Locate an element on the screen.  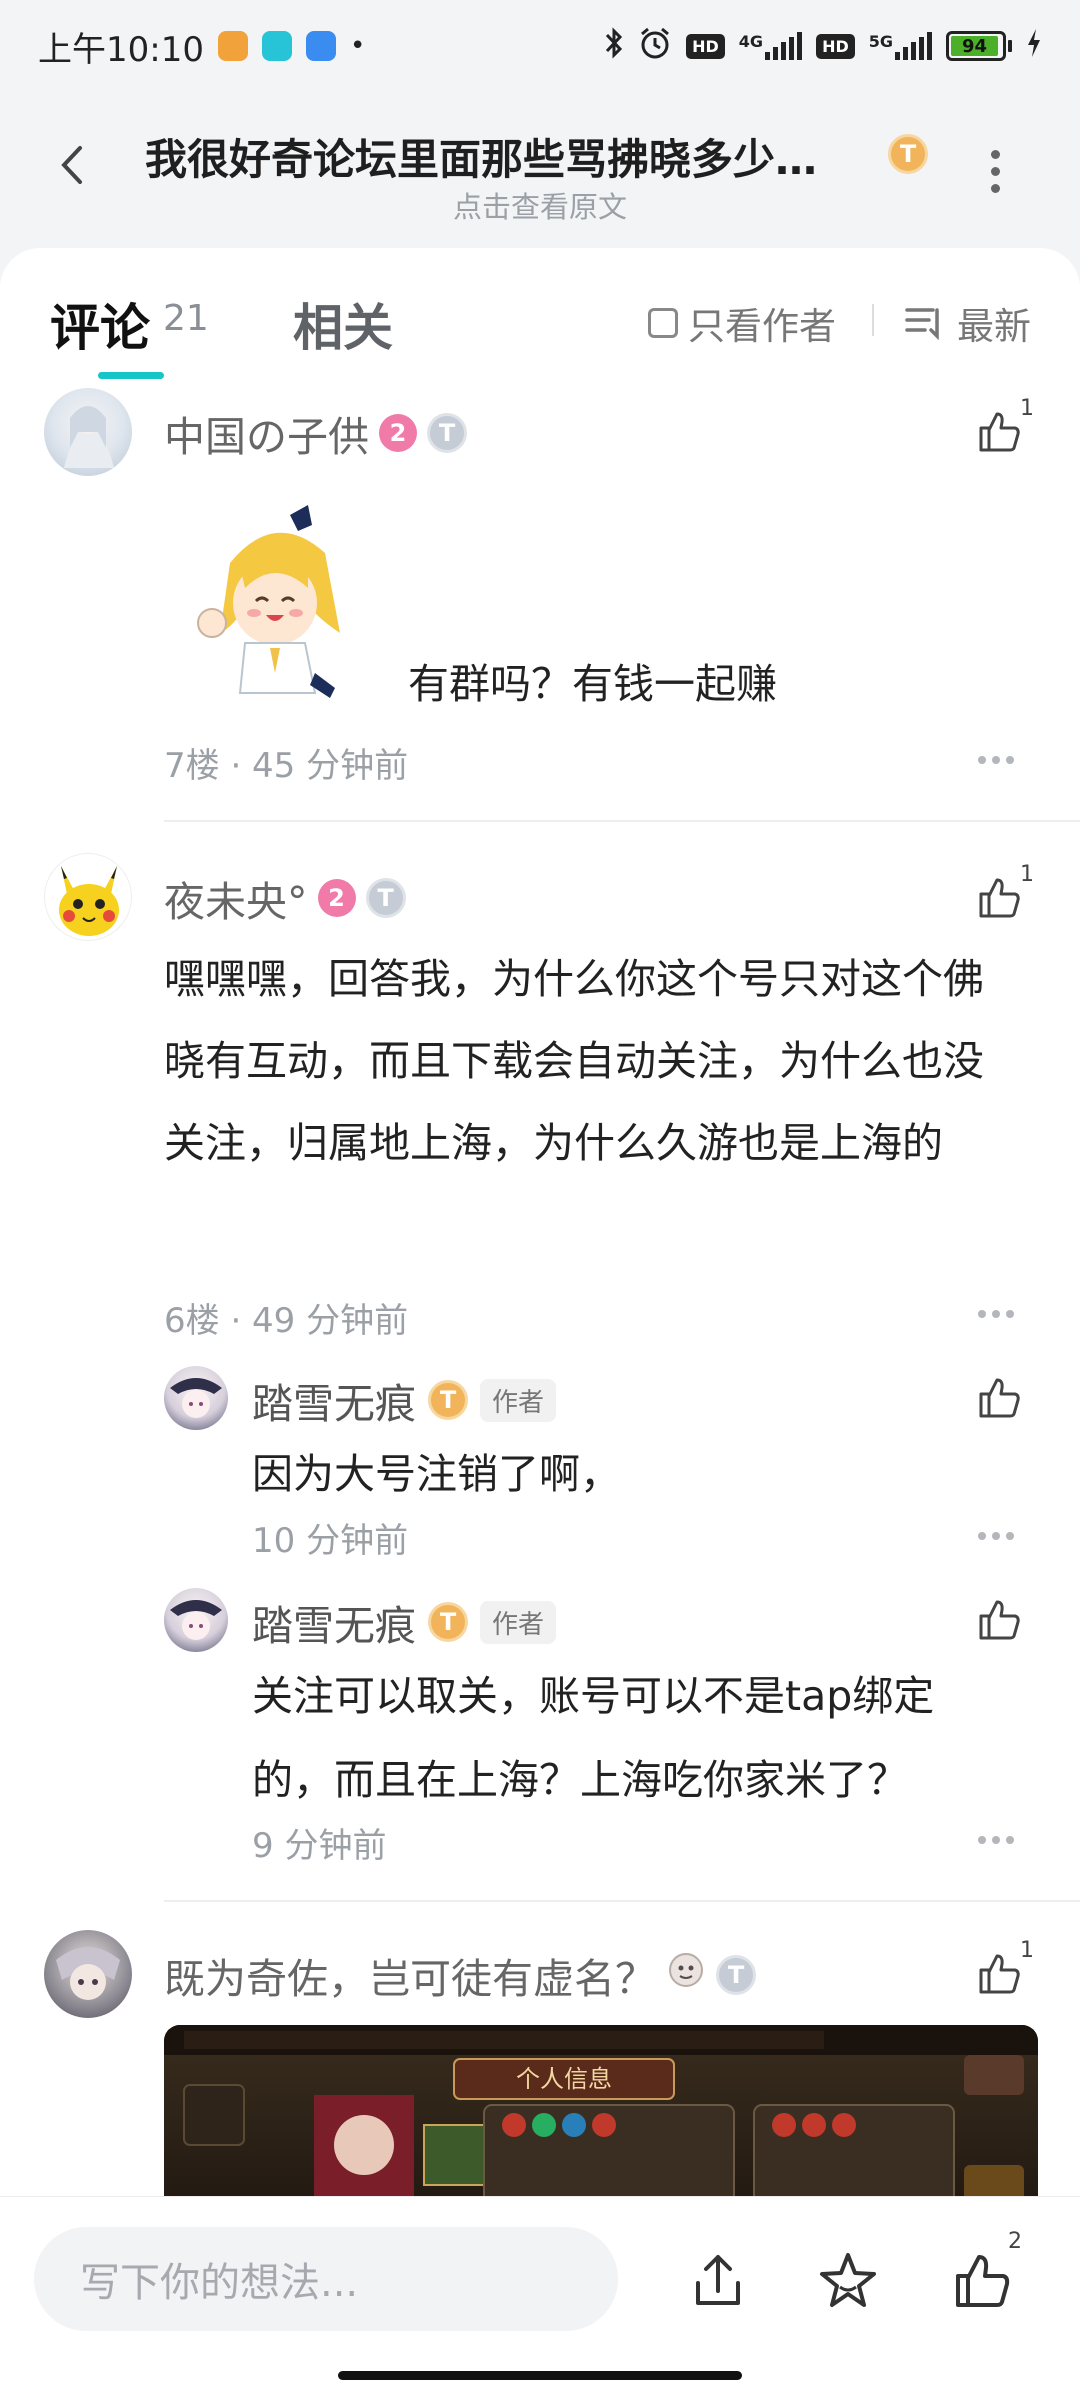
share-button is located at coordinates (718, 2281).